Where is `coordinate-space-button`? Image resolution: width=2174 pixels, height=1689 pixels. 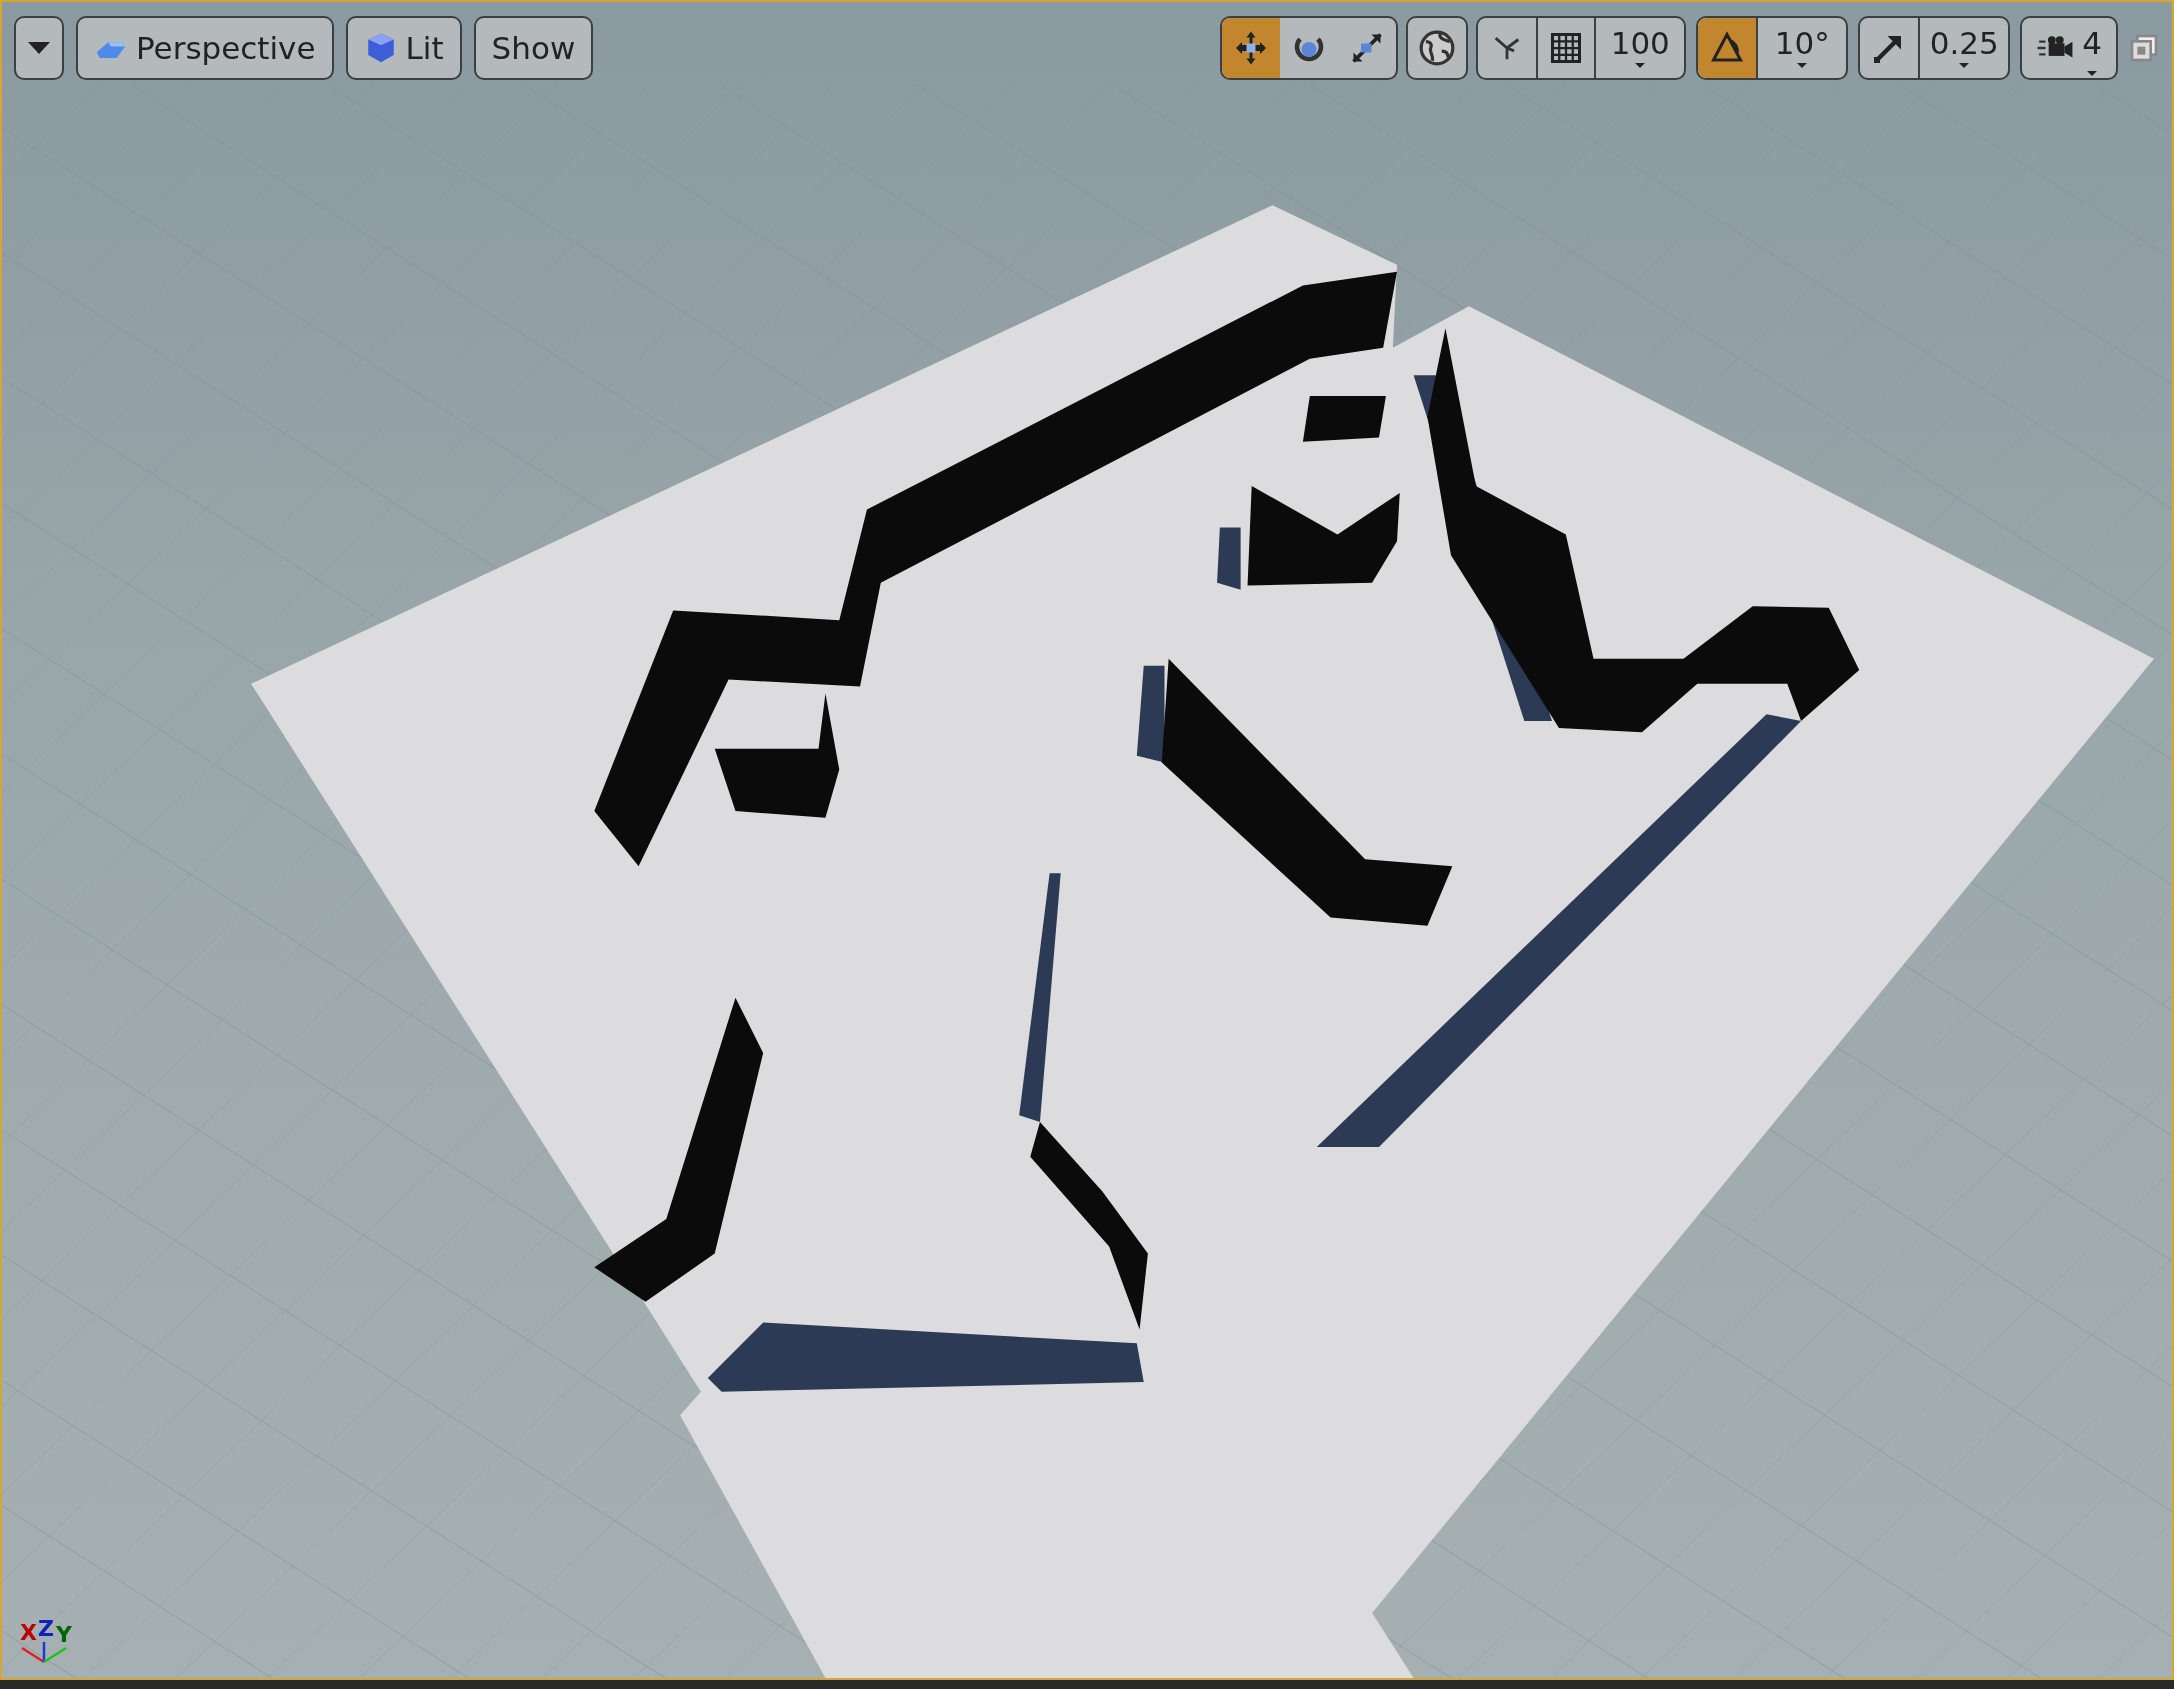
coordinate-space-button is located at coordinates (1437, 48).